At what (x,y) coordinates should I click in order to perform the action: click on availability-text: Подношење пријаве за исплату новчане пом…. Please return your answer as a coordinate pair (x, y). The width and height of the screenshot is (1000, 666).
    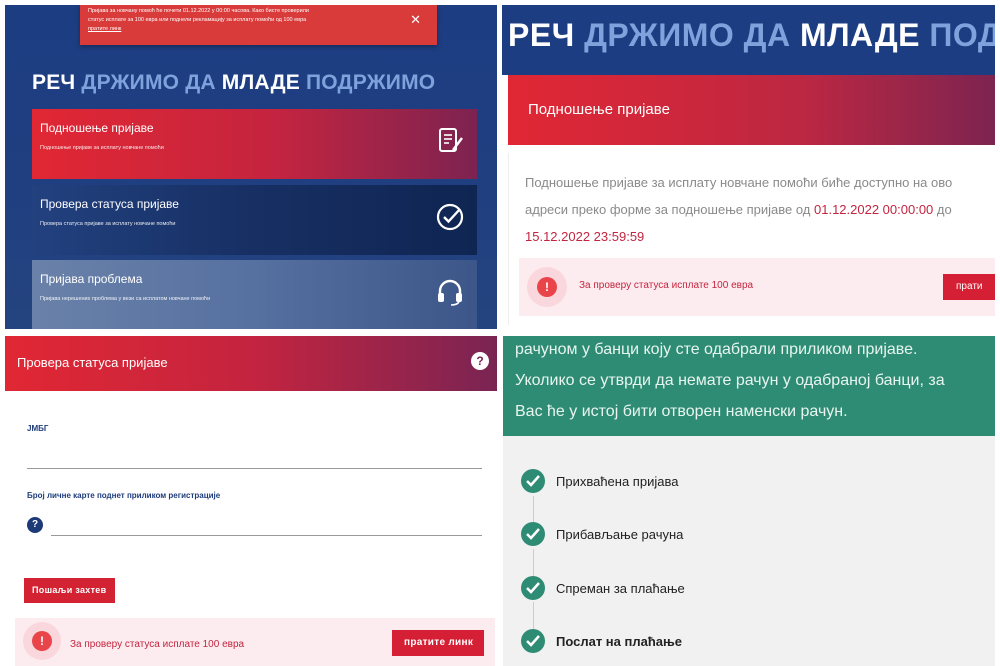
    Looking at the image, I should click on (760, 209).